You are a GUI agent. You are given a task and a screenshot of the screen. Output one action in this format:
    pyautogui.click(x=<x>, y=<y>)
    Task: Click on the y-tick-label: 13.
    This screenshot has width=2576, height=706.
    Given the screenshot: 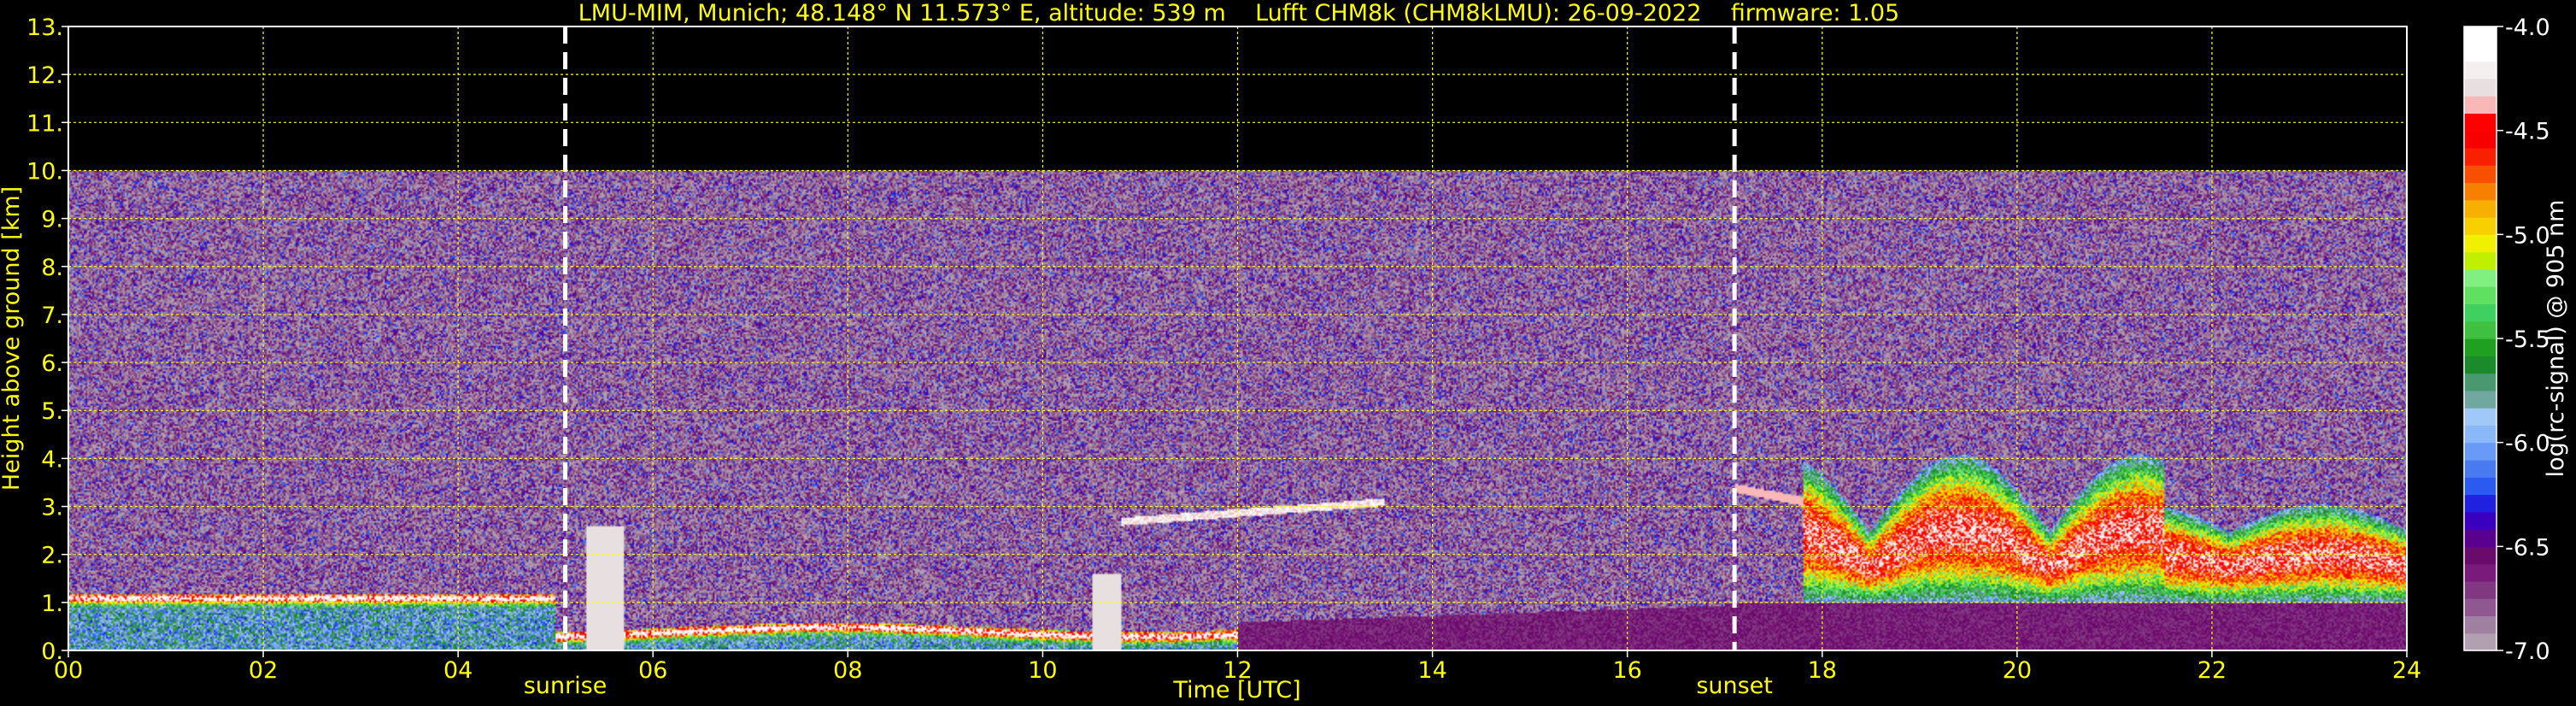 What is the action you would take?
    pyautogui.click(x=44, y=28)
    